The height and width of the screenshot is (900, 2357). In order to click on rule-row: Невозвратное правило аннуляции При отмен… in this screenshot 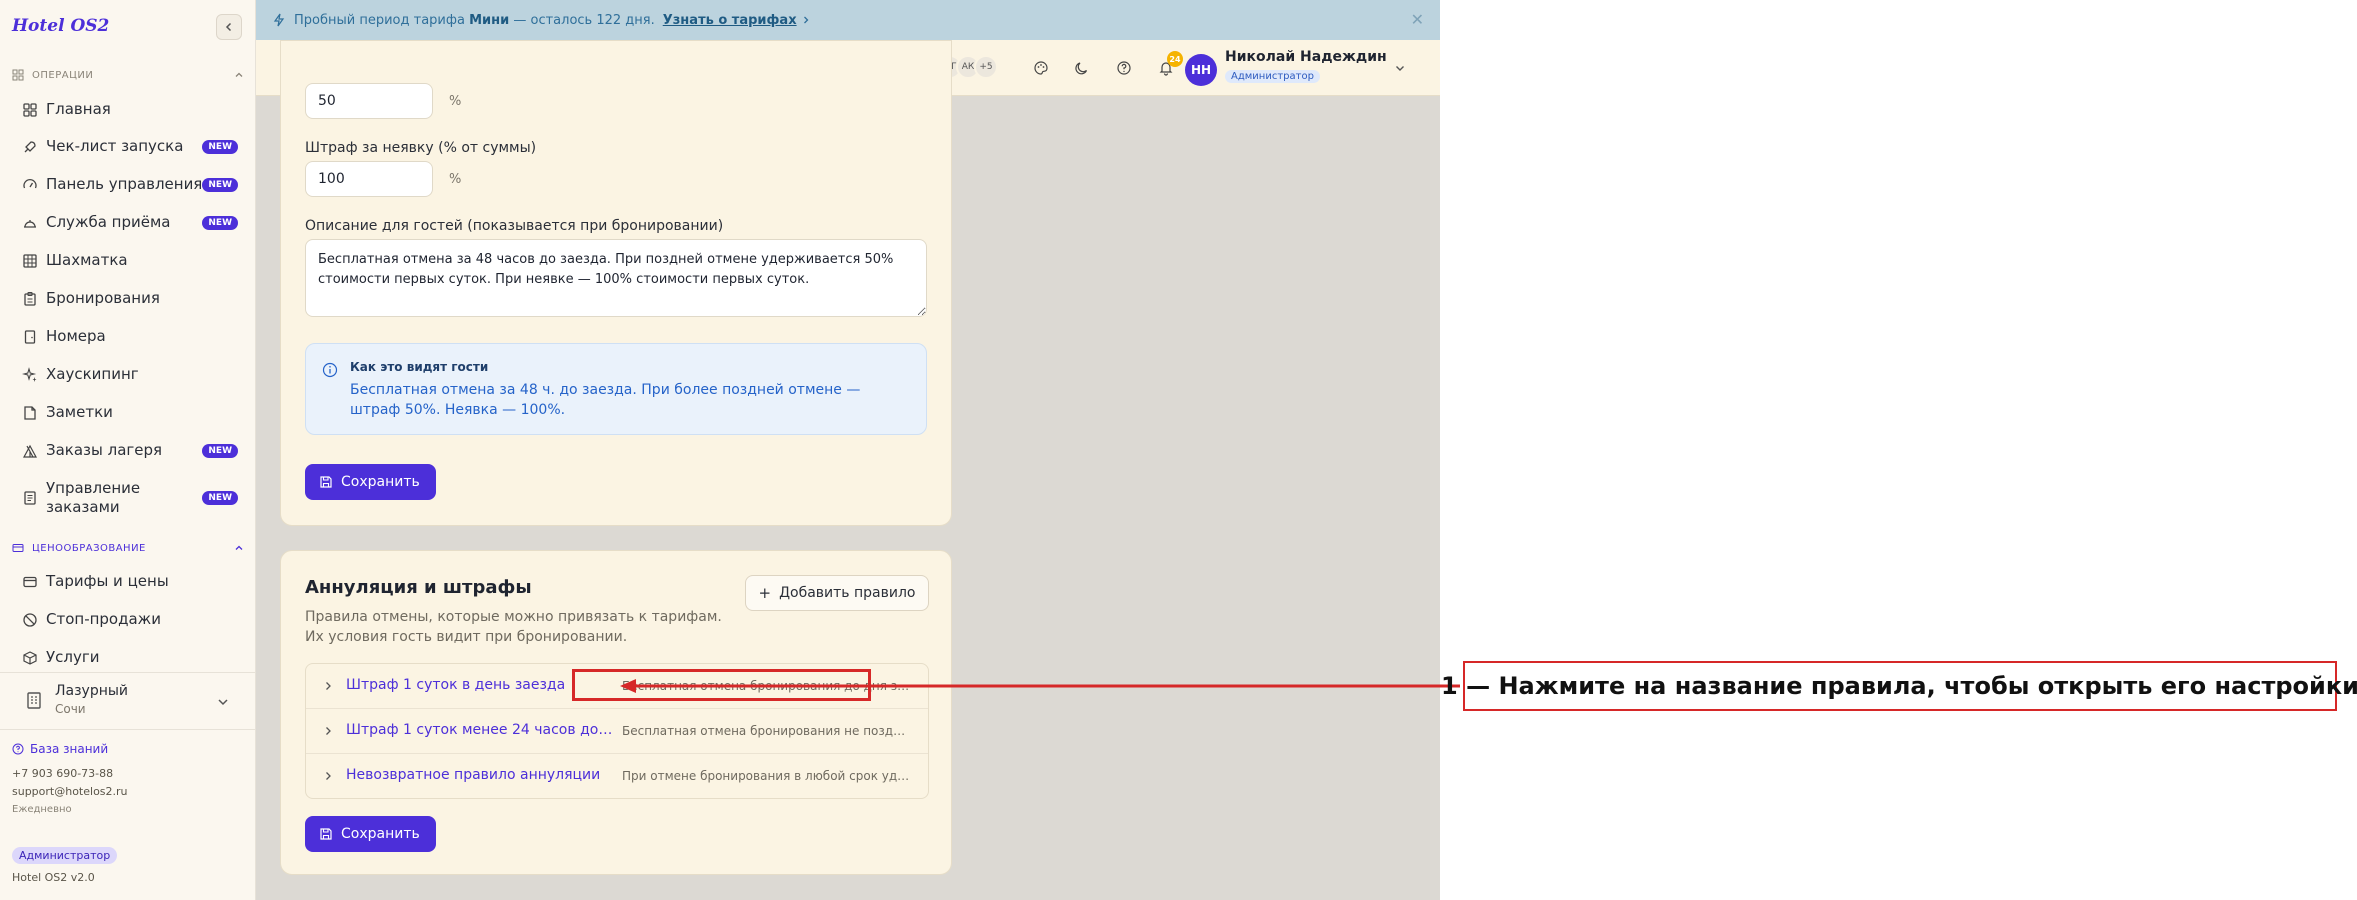, I will do `click(617, 776)`.